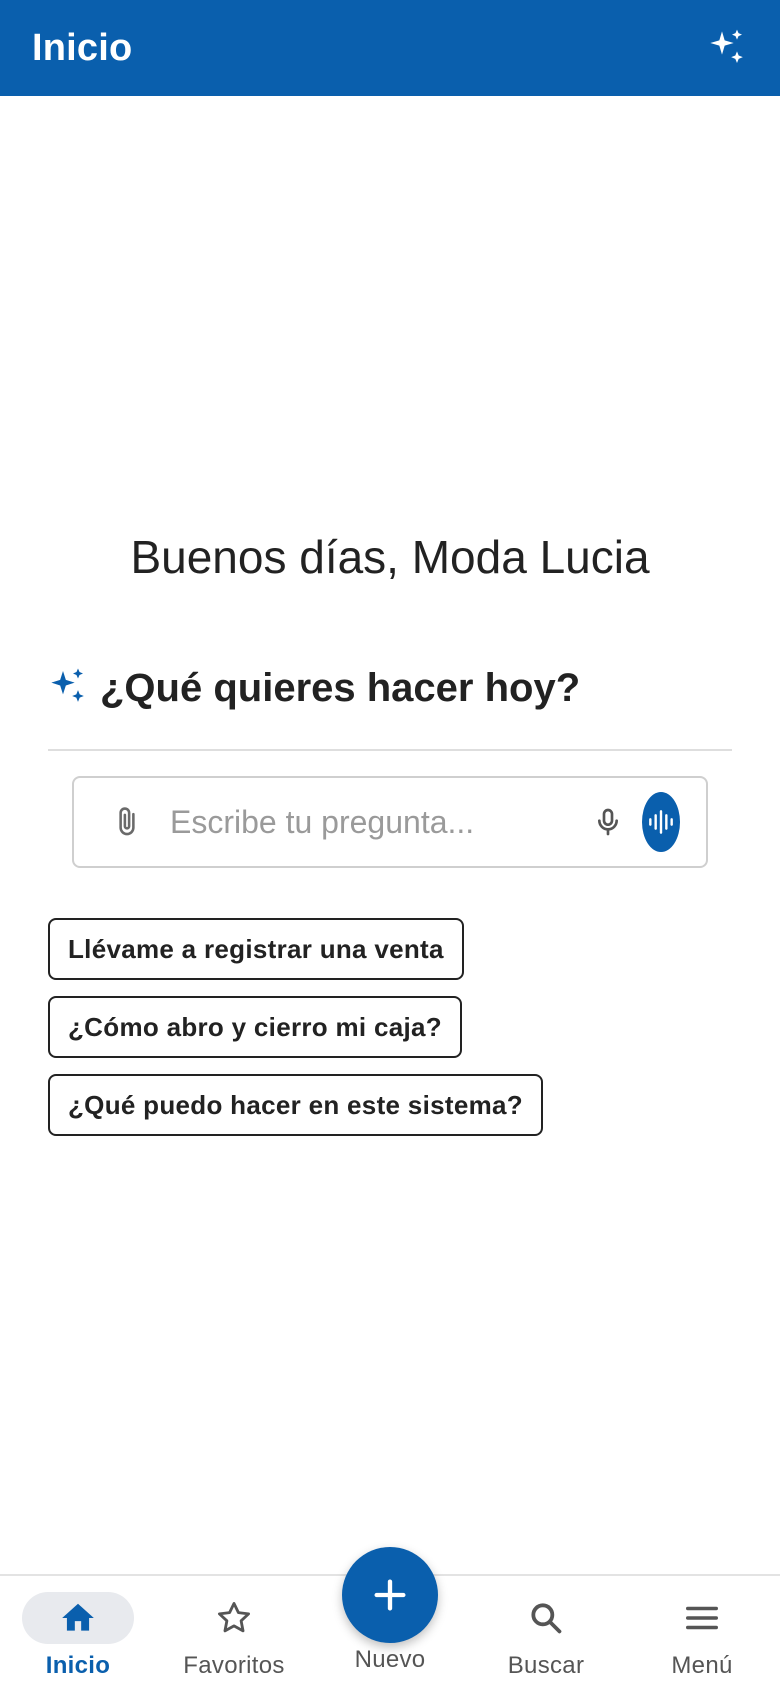 Image resolution: width=780 pixels, height=1690 pixels. I want to click on plus-icon, so click(390, 1595).